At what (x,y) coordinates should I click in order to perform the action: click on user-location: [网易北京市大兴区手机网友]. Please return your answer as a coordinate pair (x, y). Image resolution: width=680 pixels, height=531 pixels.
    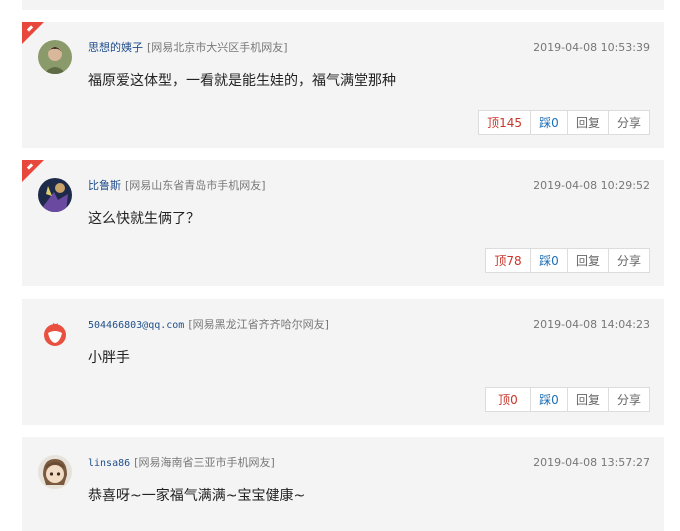
    Looking at the image, I should click on (217, 47).